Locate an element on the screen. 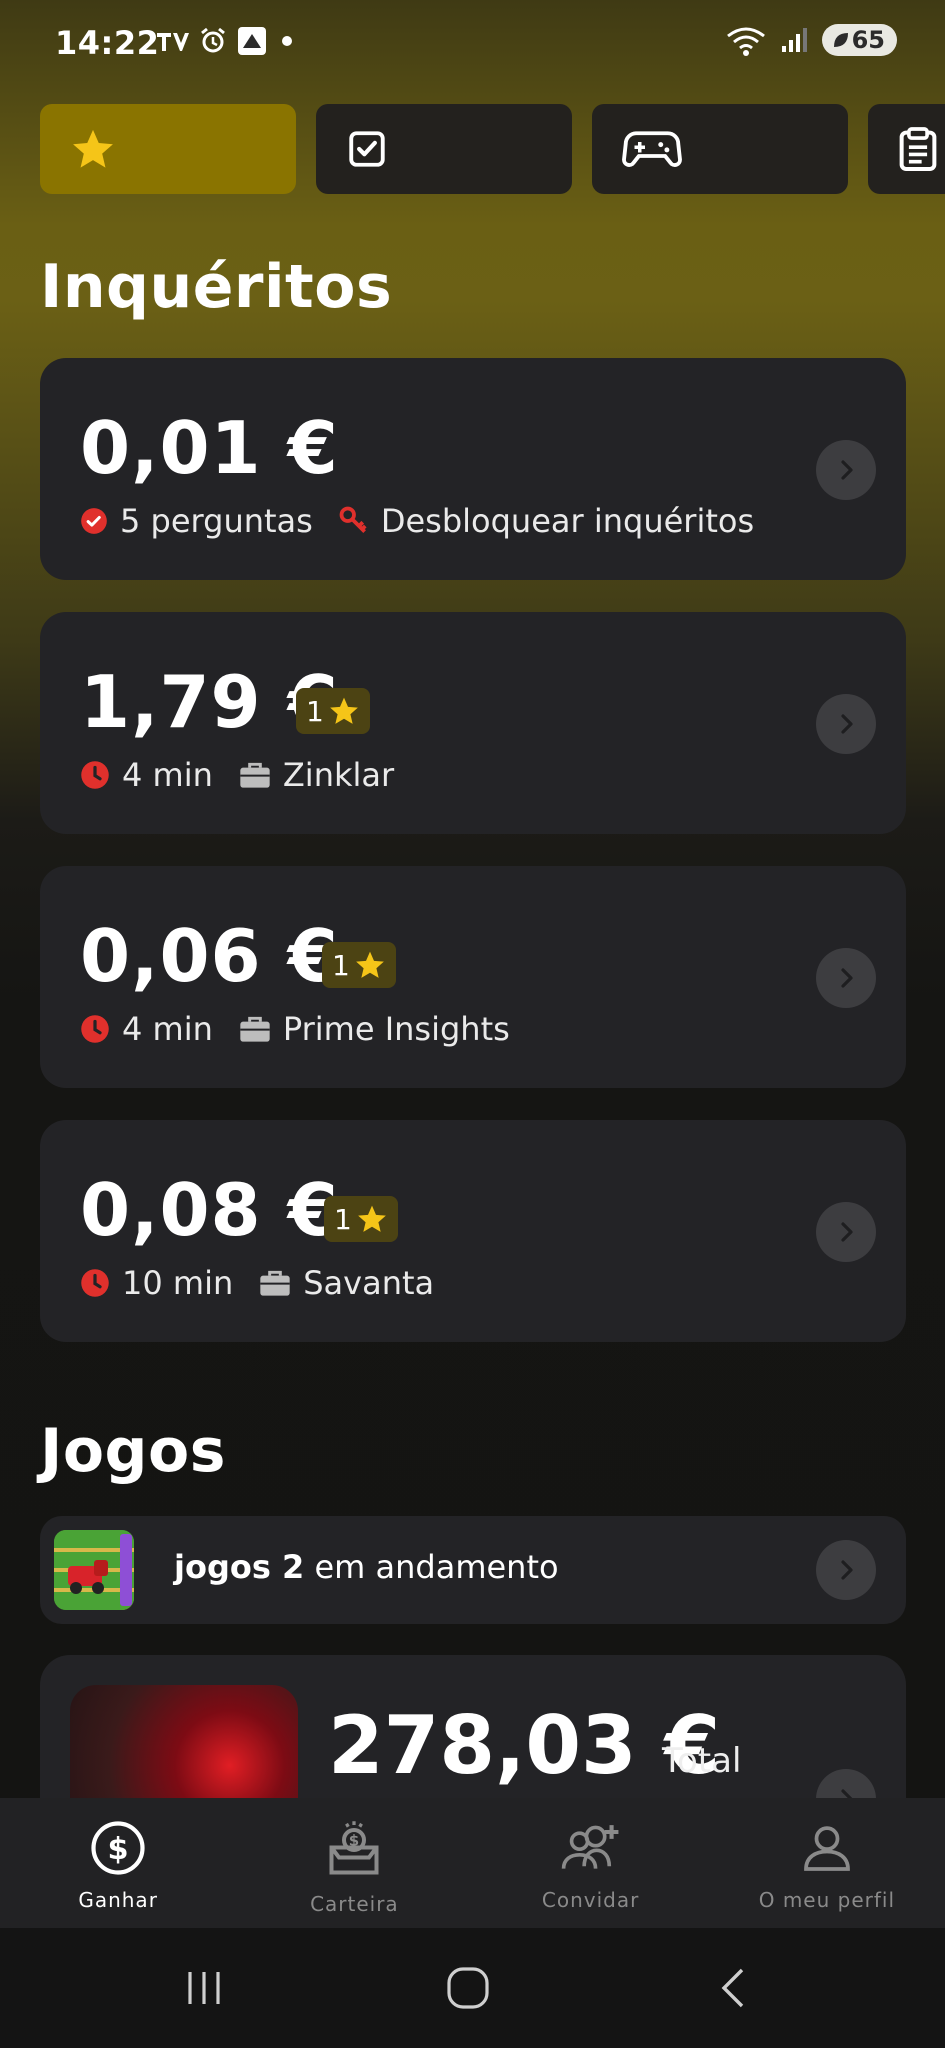 The height and width of the screenshot is (2048, 945). dollar-circle-icon: $ is located at coordinates (118, 1848).